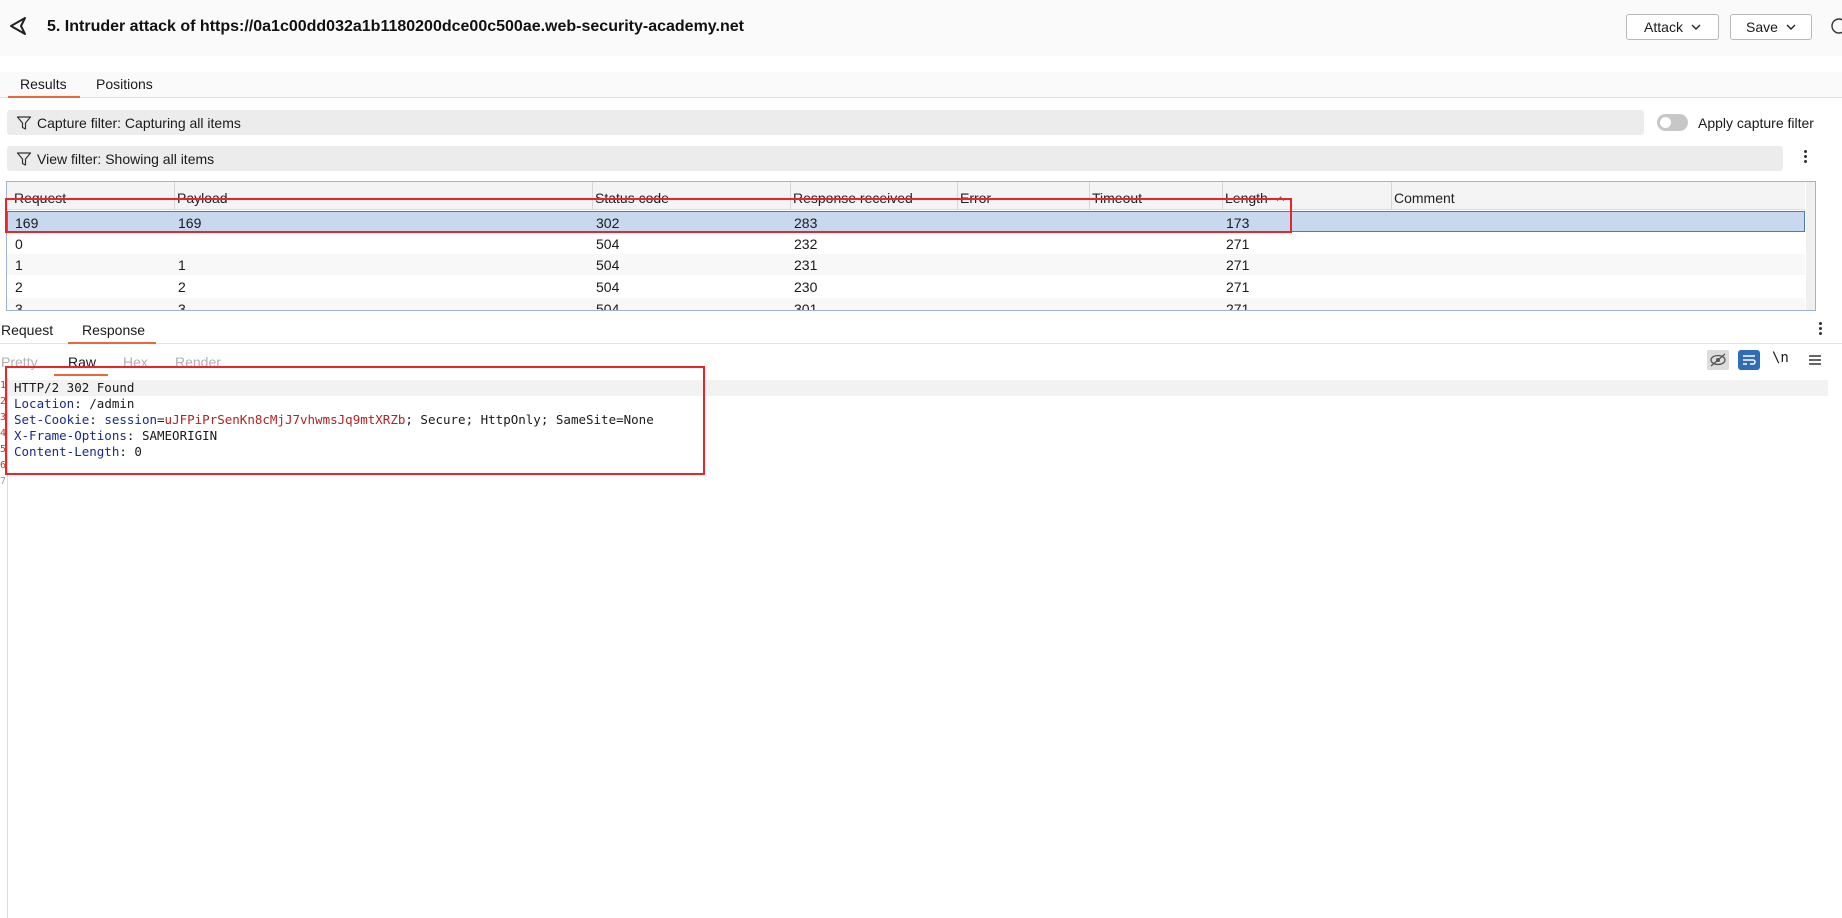 The height and width of the screenshot is (918, 1842). I want to click on main-tabs: Results Positions, so click(921, 85).